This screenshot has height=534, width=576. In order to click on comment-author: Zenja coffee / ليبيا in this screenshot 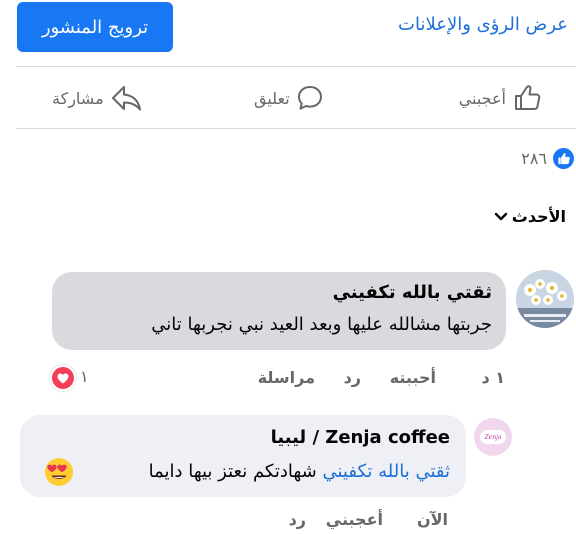, I will do `click(360, 437)`.